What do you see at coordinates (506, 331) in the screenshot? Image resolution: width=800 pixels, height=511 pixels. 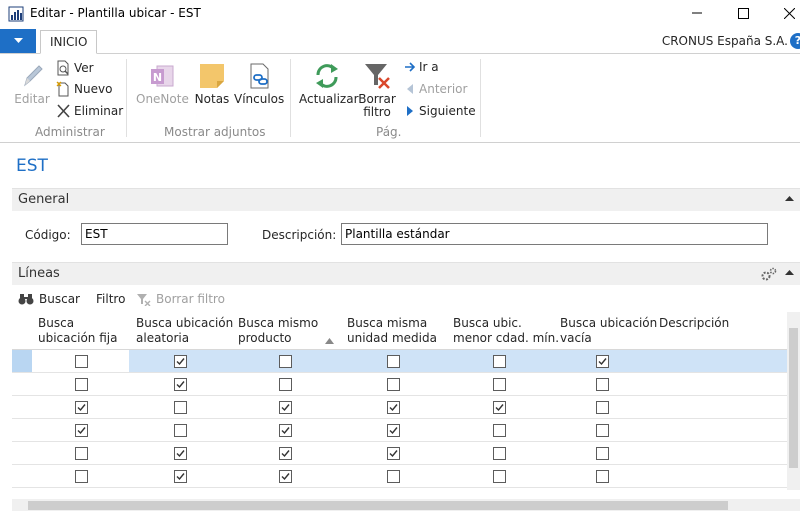 I see `col-header-menor-cdad: Busca ubic. menor cdad. mín.` at bounding box center [506, 331].